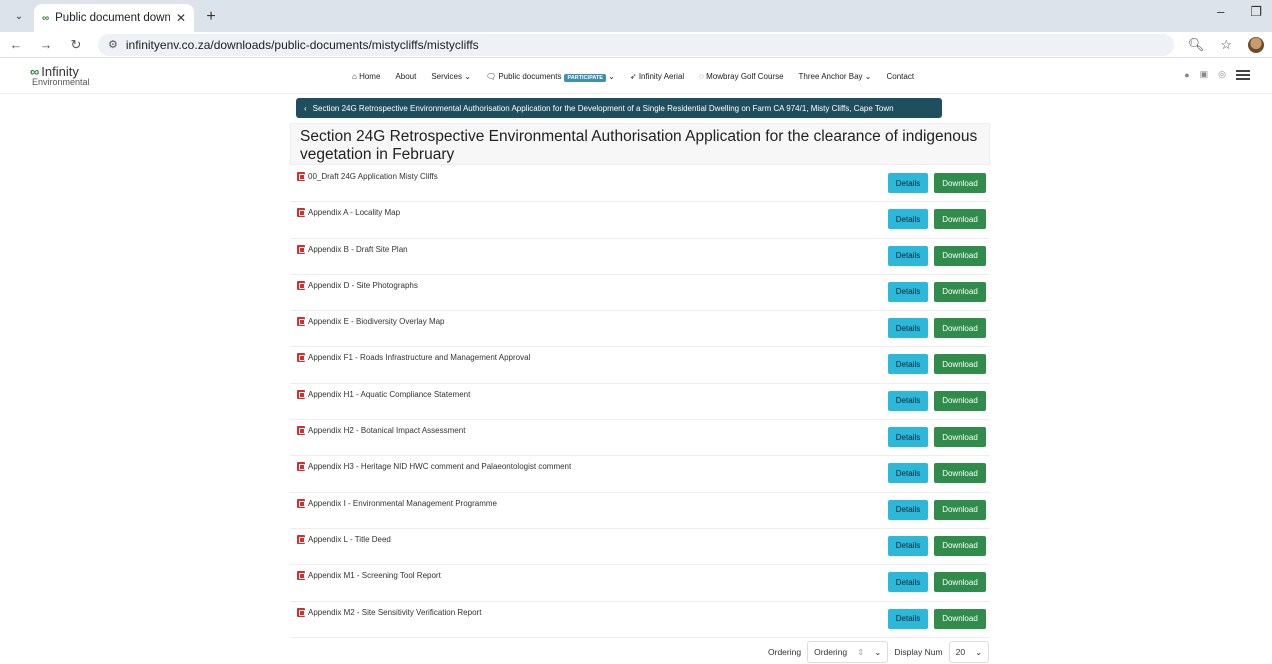 Image resolution: width=1272 pixels, height=664 pixels. What do you see at coordinates (405, 76) in the screenshot?
I see `menu-about: About` at bounding box center [405, 76].